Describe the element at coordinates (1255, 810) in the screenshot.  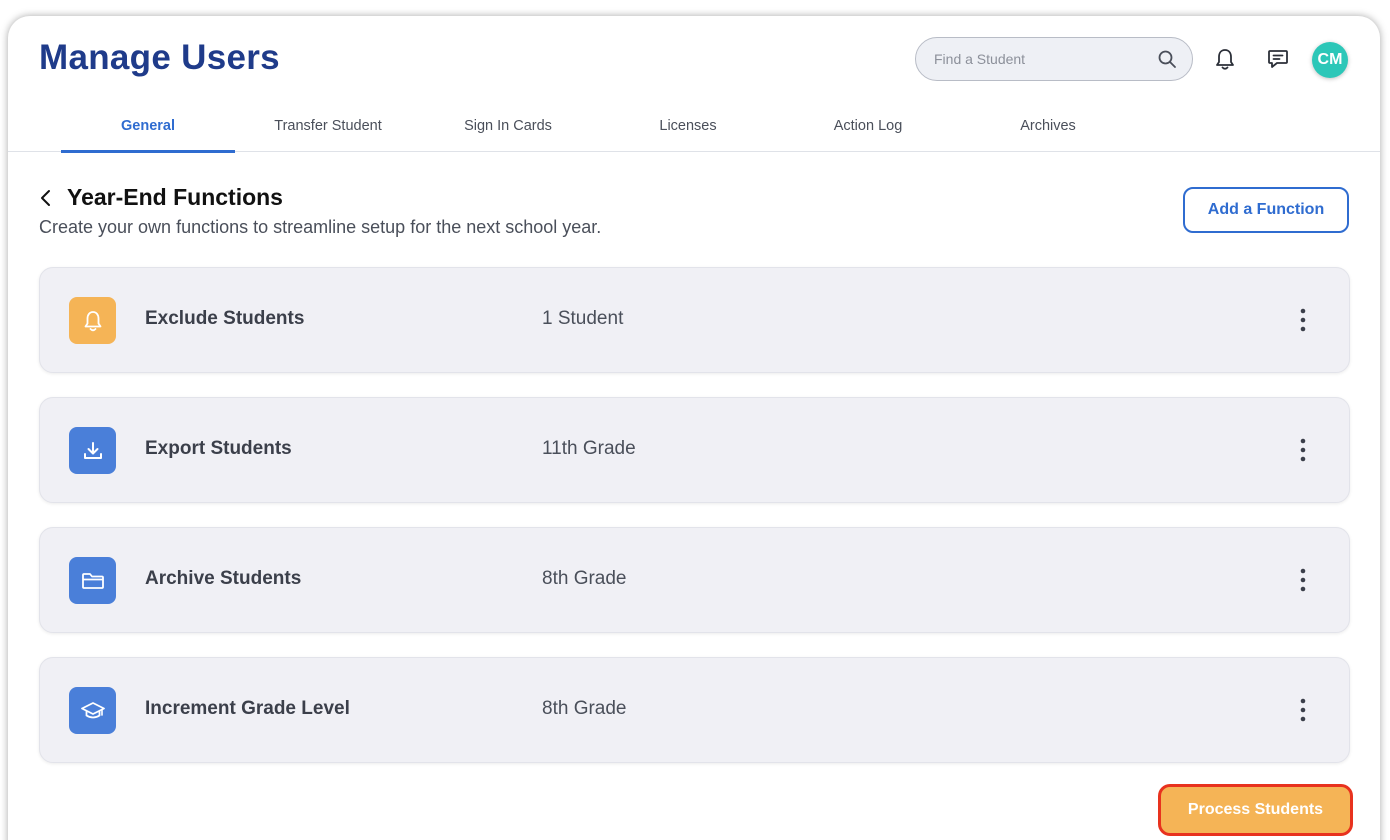
I see `process-students-button: Process Students` at that location.